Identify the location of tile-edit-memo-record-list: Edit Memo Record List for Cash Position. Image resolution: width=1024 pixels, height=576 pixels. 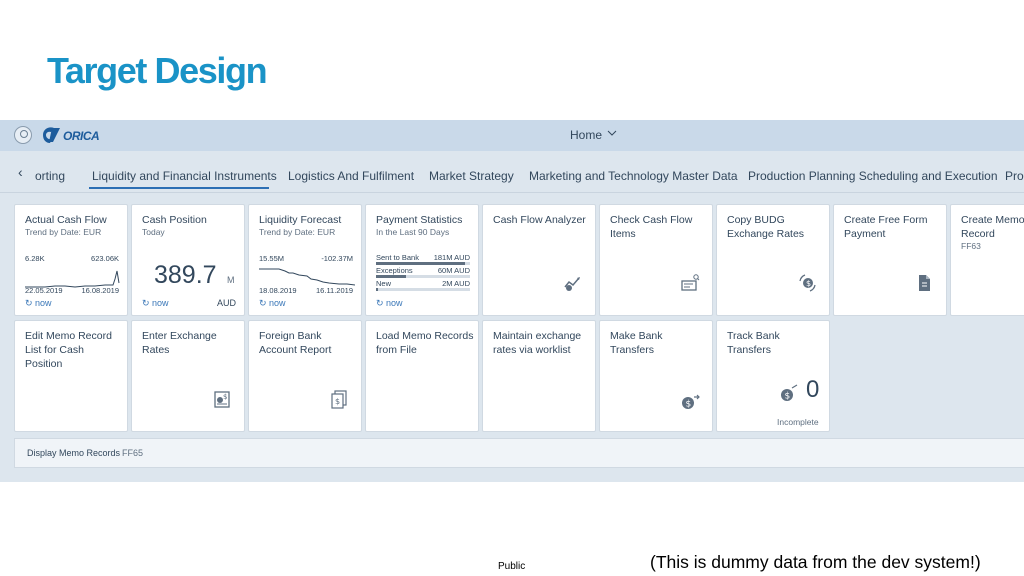
(71, 376).